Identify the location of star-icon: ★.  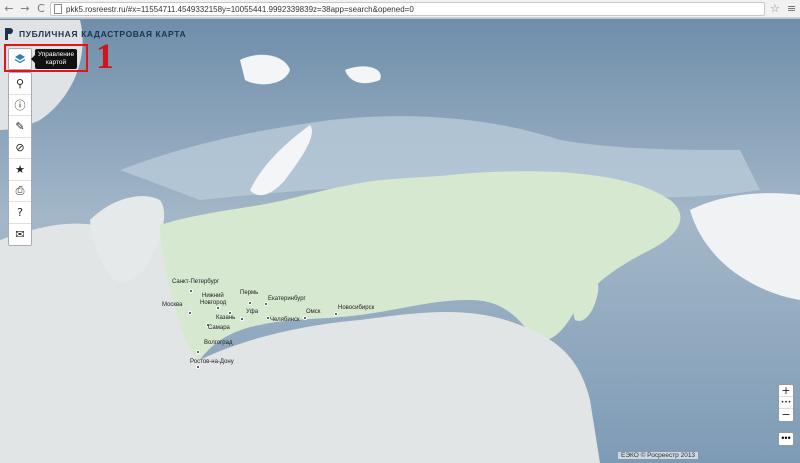
(20, 169).